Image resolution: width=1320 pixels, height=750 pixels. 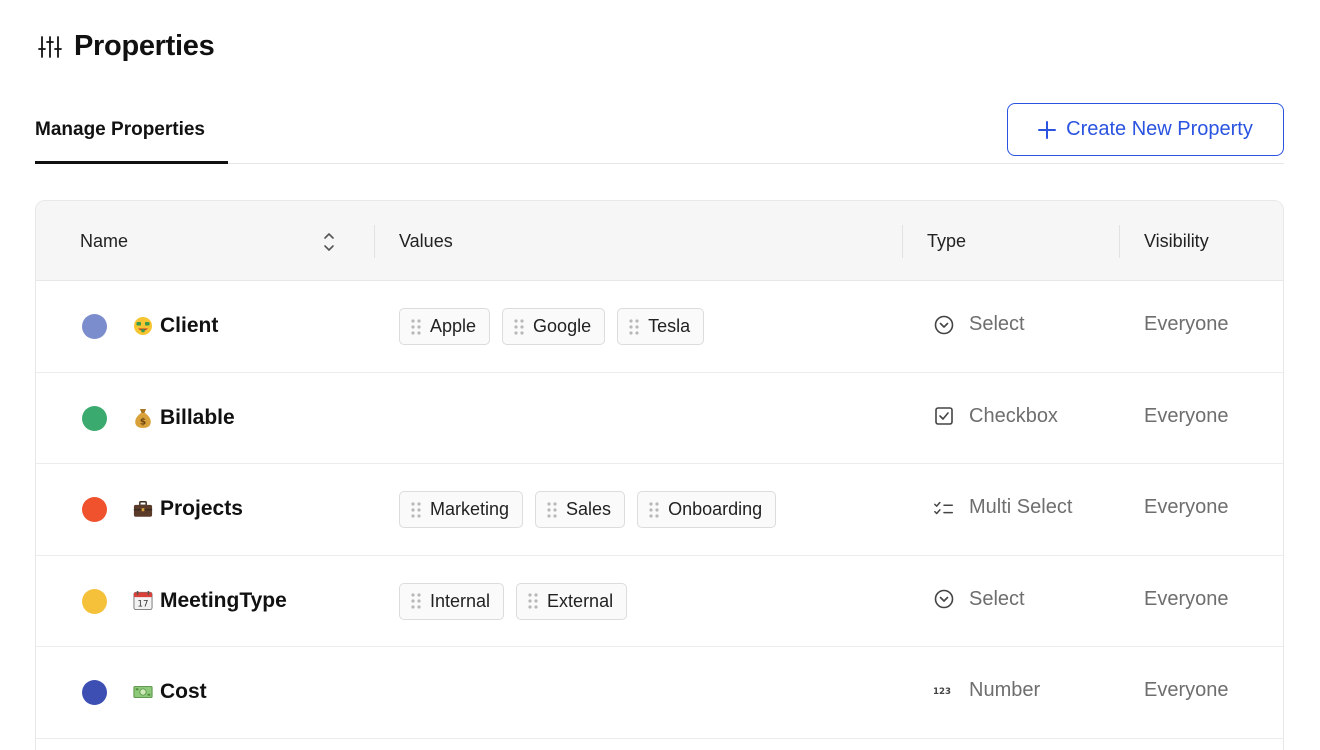 I want to click on money-bag-emoji: $, so click(x=143, y=418).